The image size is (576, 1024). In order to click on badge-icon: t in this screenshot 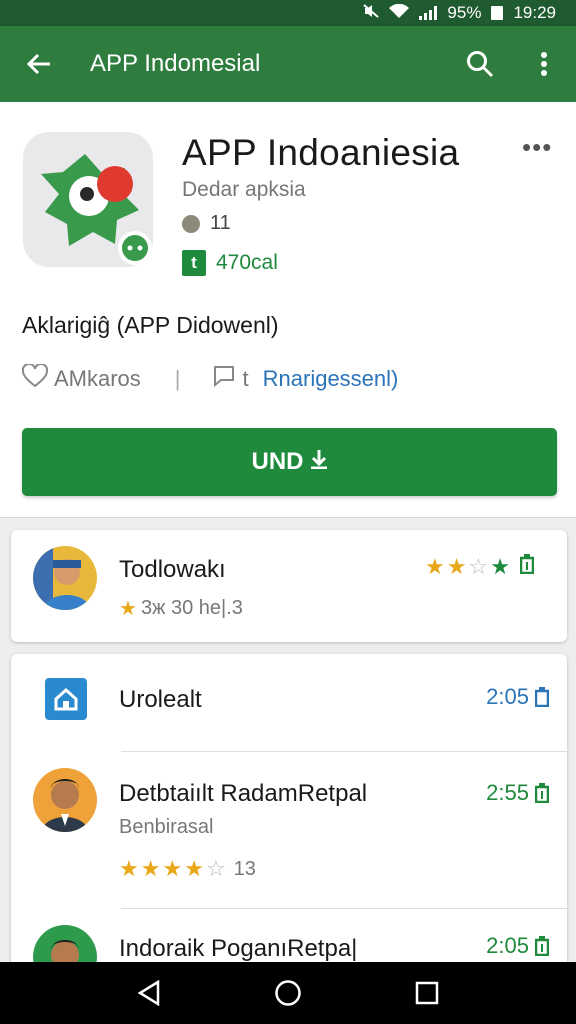, I will do `click(194, 263)`.